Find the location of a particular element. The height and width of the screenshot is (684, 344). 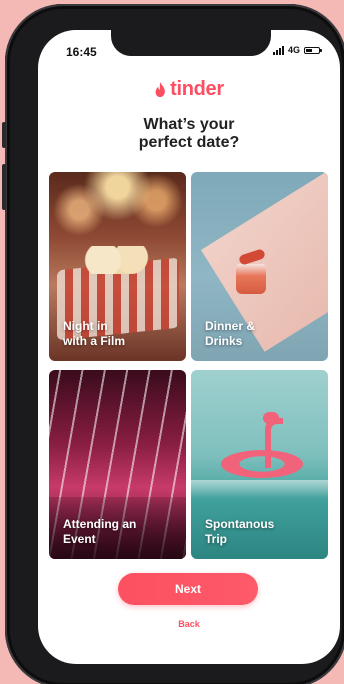

status-indicators: 4G is located at coordinates (297, 50).